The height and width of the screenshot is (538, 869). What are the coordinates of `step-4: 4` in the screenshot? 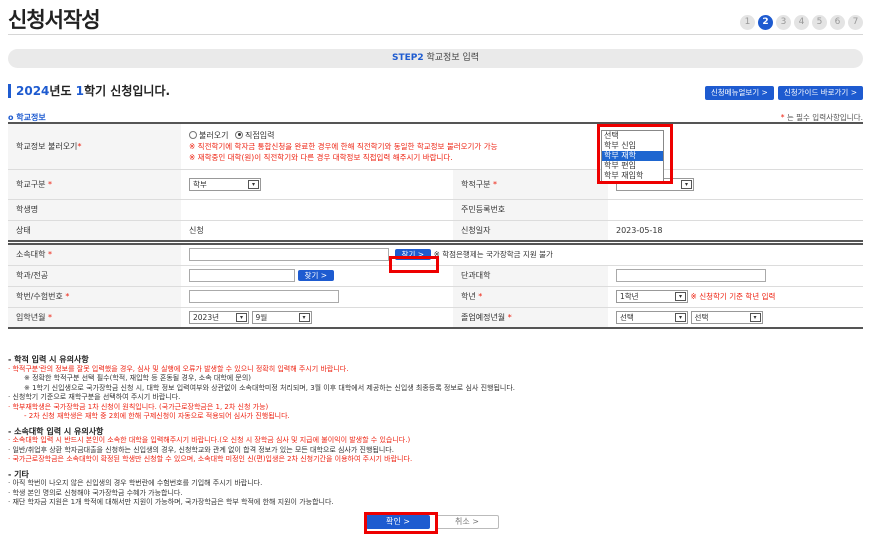 It's located at (801, 22).